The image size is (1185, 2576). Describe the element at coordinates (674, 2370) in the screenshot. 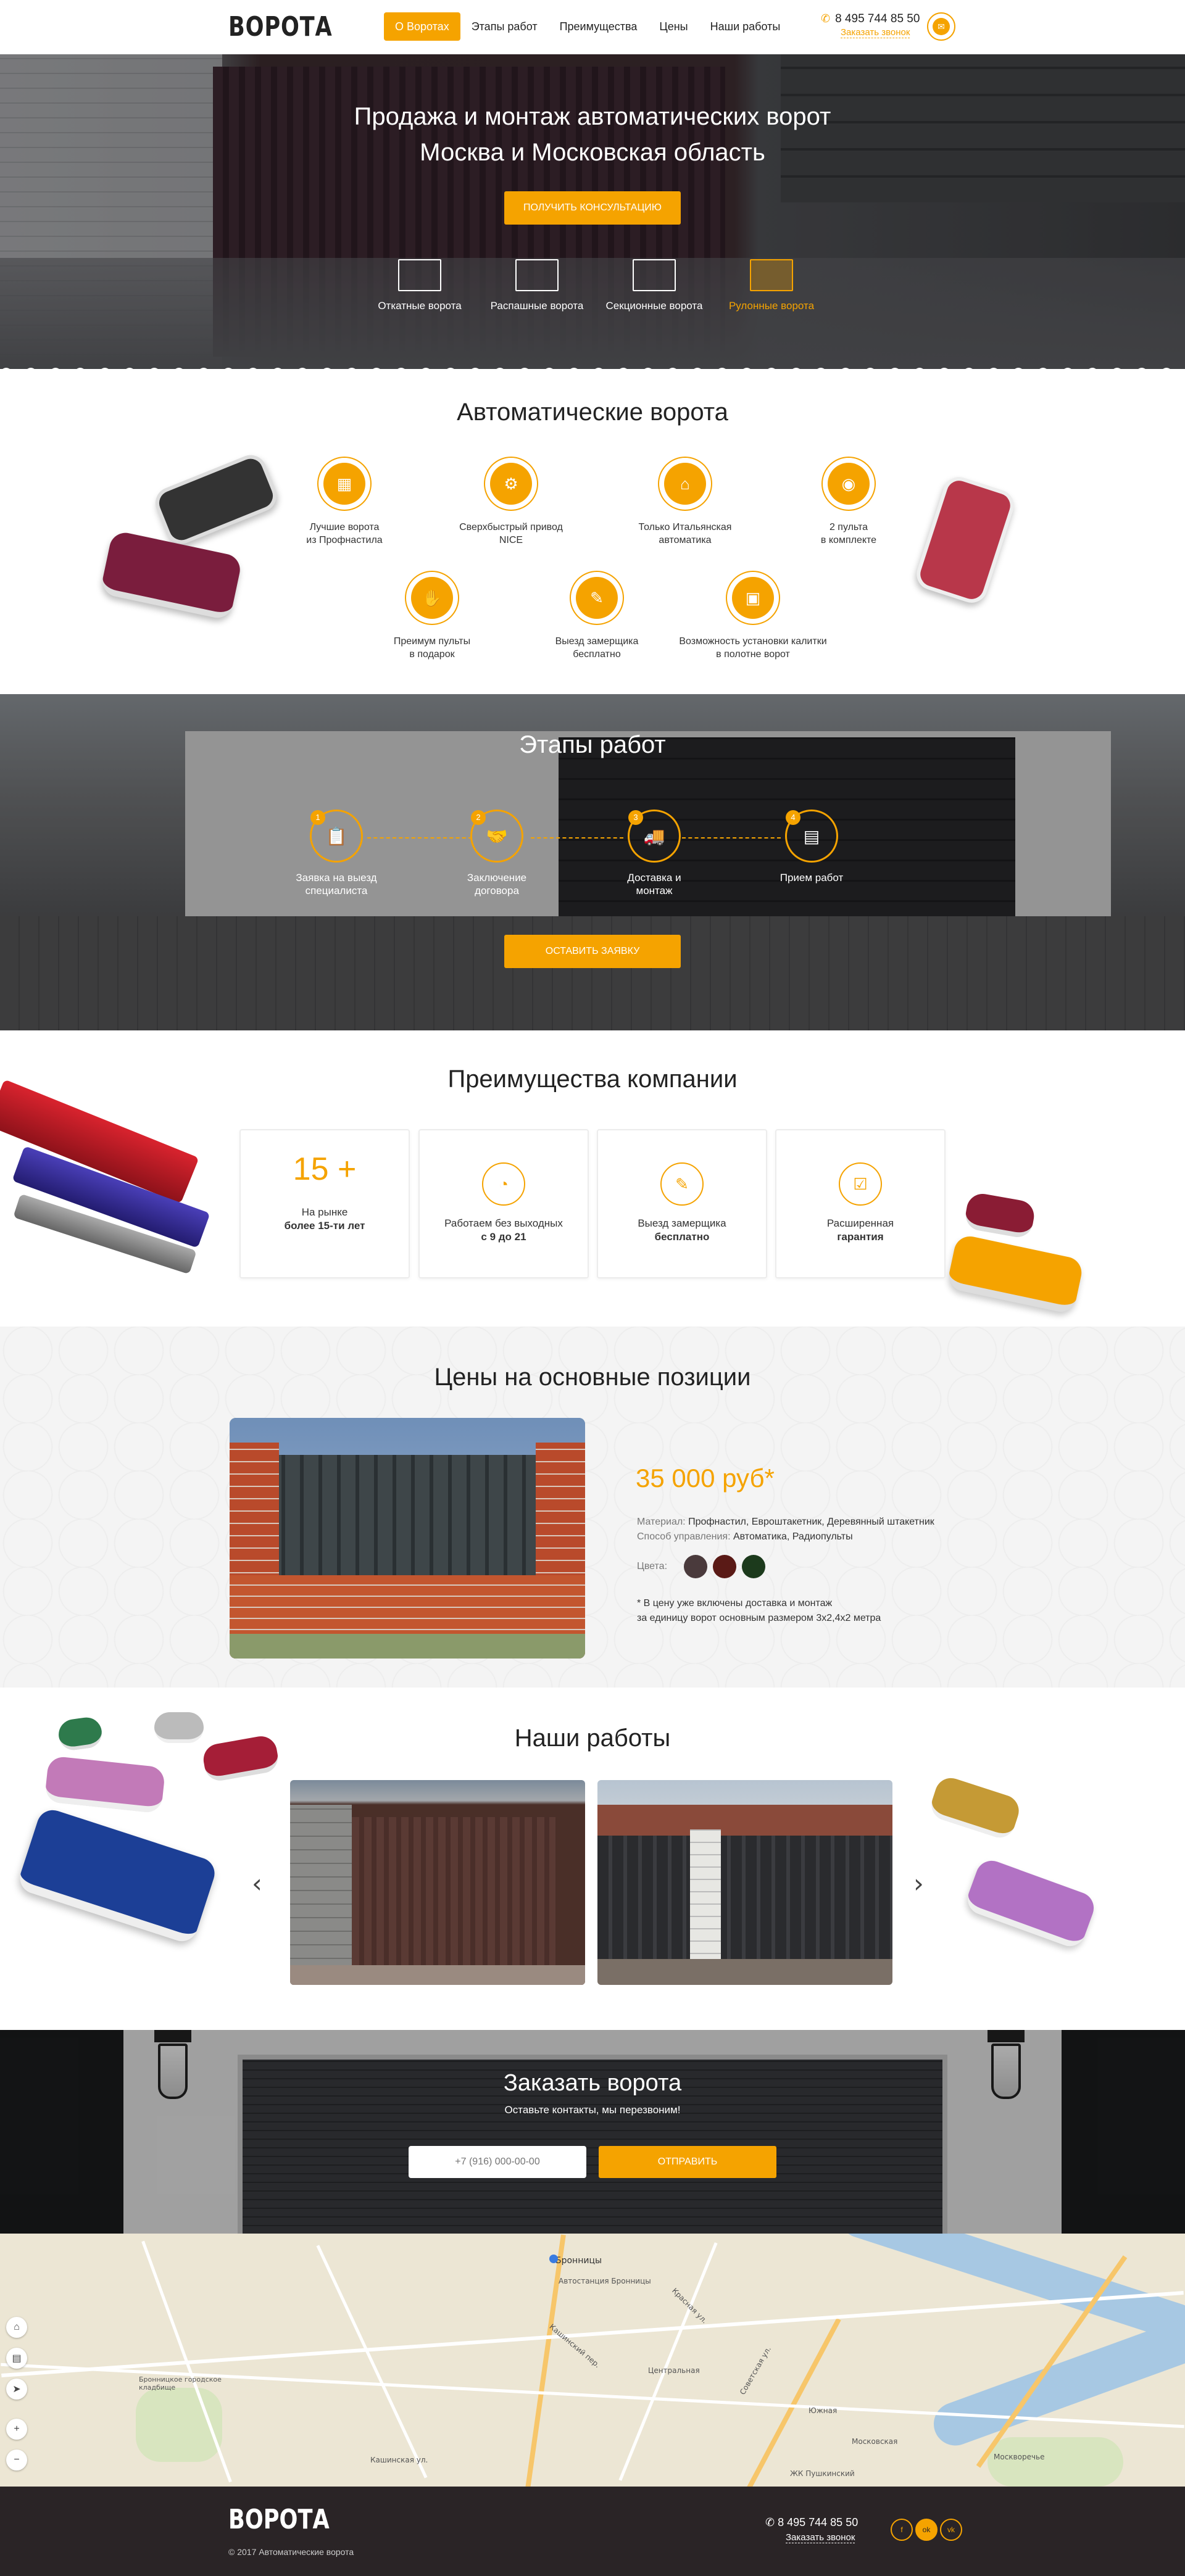

I see `map-label: Центральная` at that location.